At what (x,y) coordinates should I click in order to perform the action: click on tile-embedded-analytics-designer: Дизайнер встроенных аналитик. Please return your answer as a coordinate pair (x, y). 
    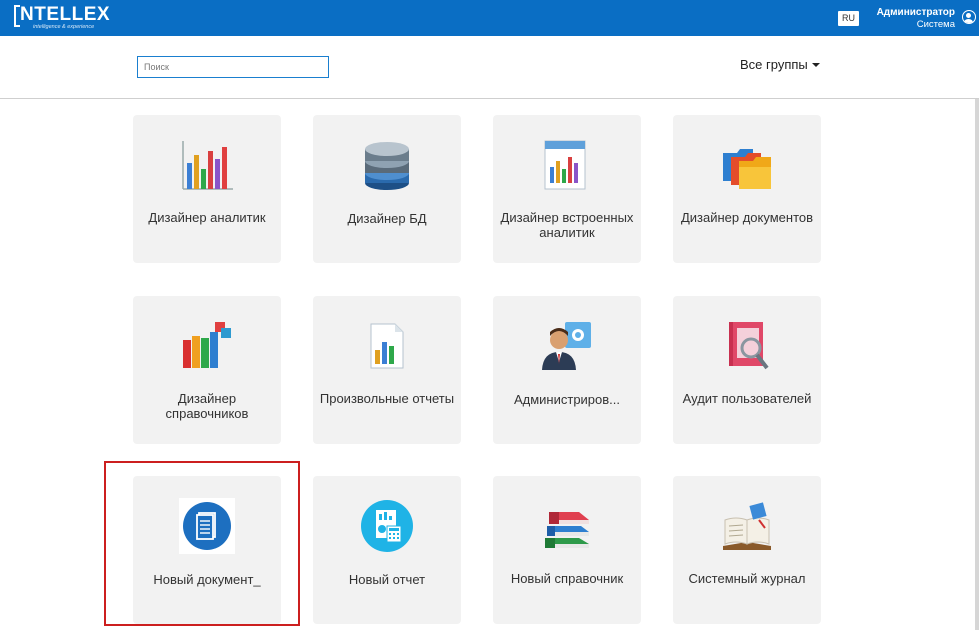
    Looking at the image, I should click on (567, 189).